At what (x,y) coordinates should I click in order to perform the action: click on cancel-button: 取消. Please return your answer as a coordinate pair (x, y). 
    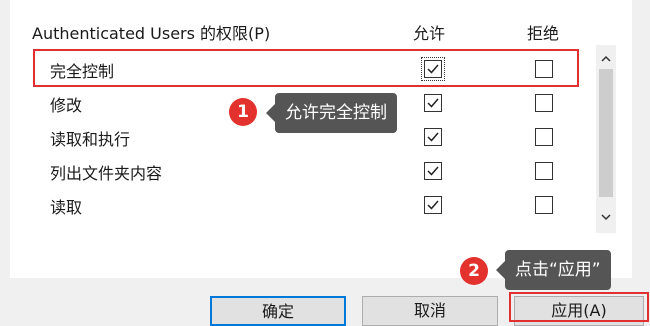
    Looking at the image, I should click on (430, 311).